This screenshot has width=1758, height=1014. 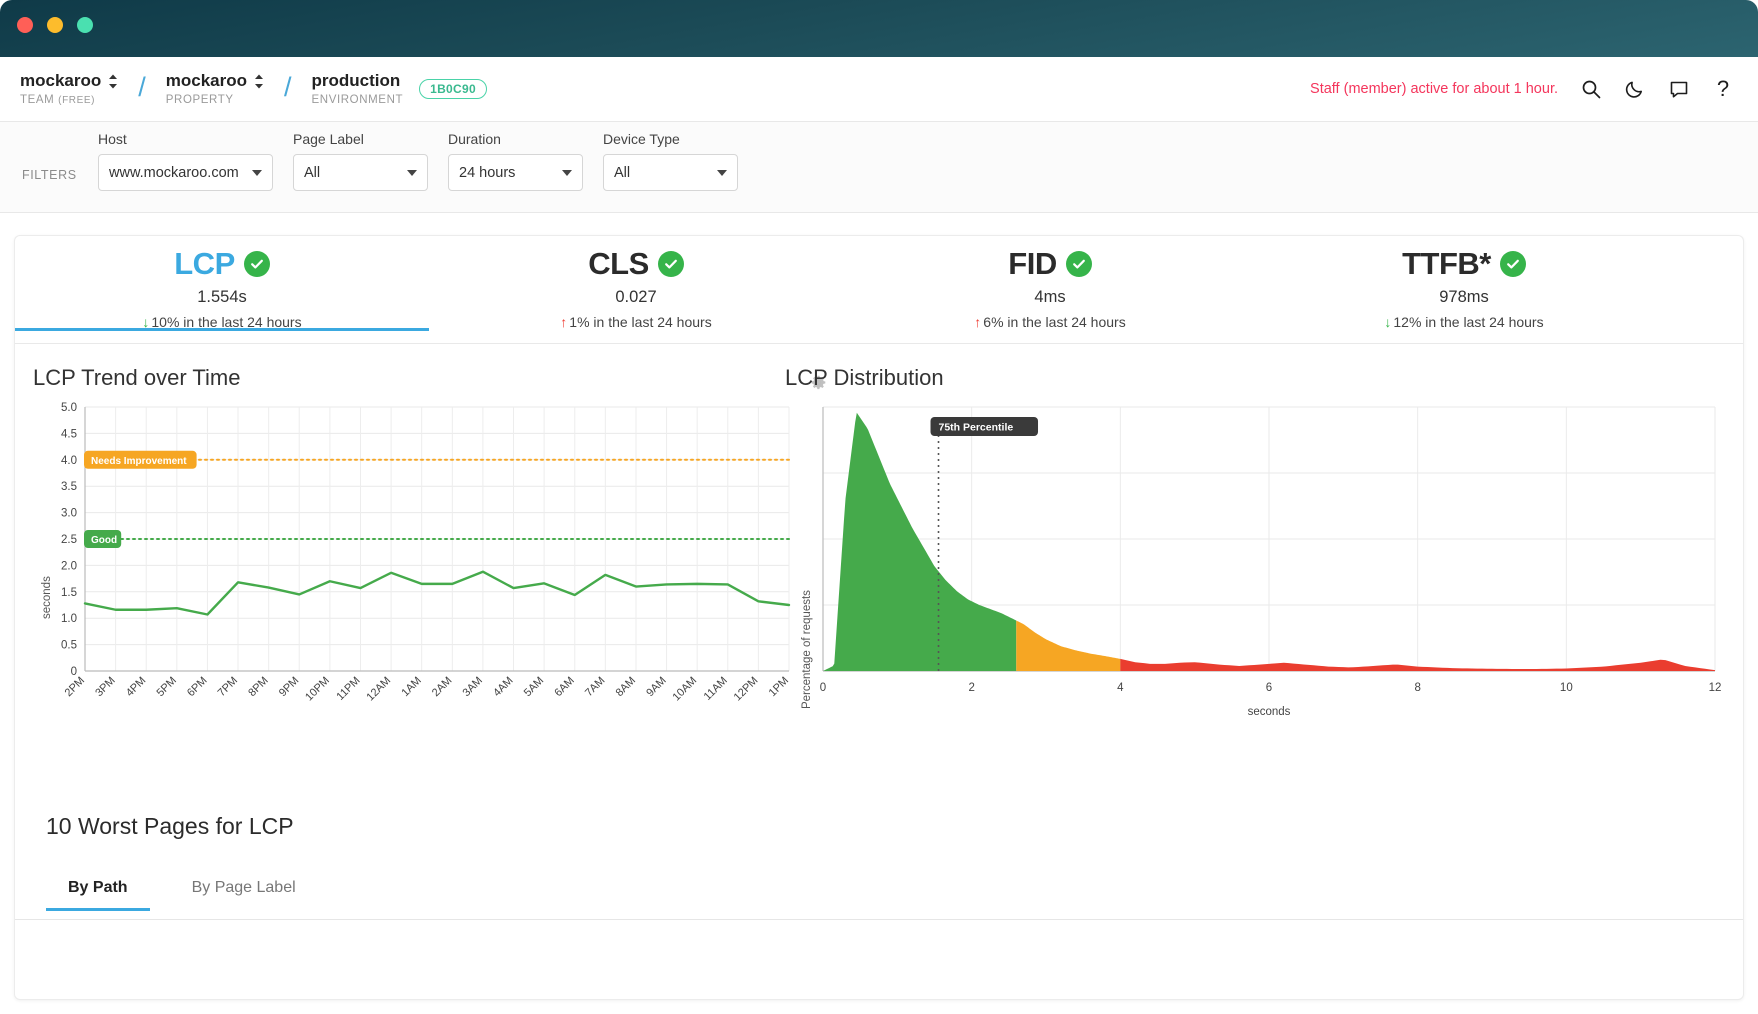 What do you see at coordinates (640, 322) in the screenshot?
I see `metric-cls-delta-text: 1% in the last 24 hours` at bounding box center [640, 322].